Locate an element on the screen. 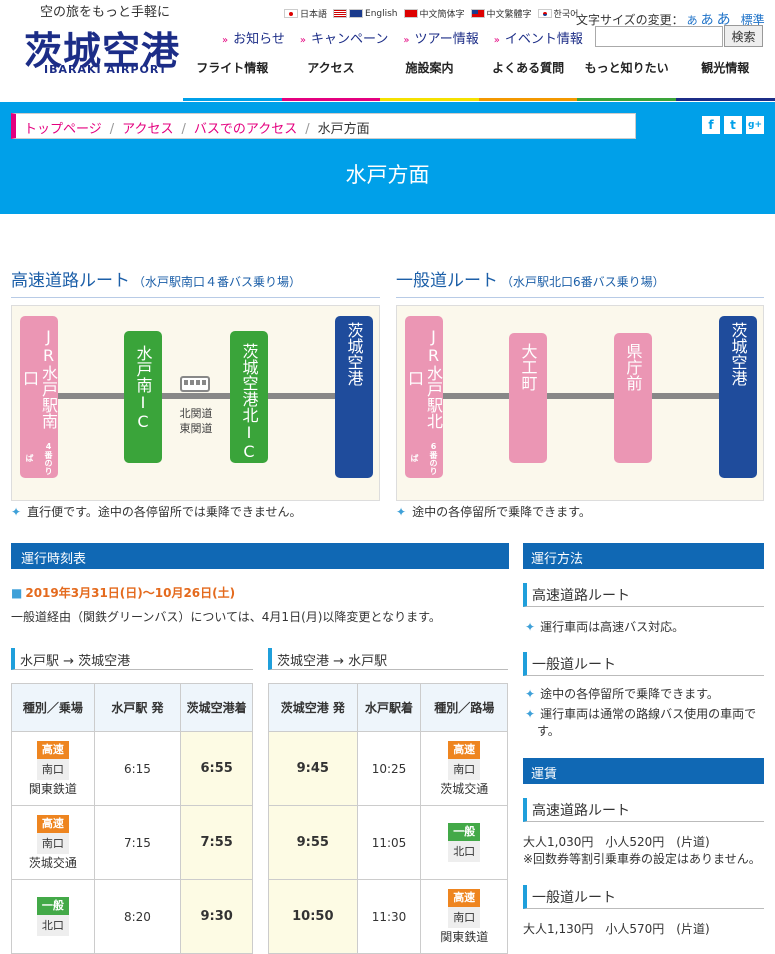 The width and height of the screenshot is (775, 954). stop-mito-south: JR水戸駅南口 4番のりば is located at coordinates (39, 397).